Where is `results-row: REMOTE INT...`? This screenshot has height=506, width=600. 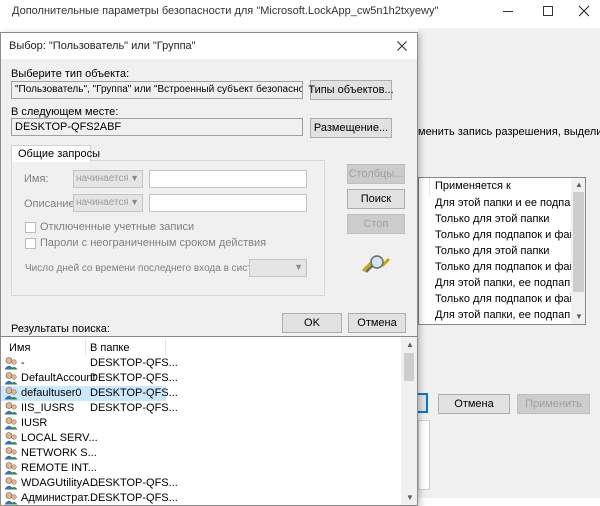
results-row: REMOTE INT... is located at coordinates (201, 468).